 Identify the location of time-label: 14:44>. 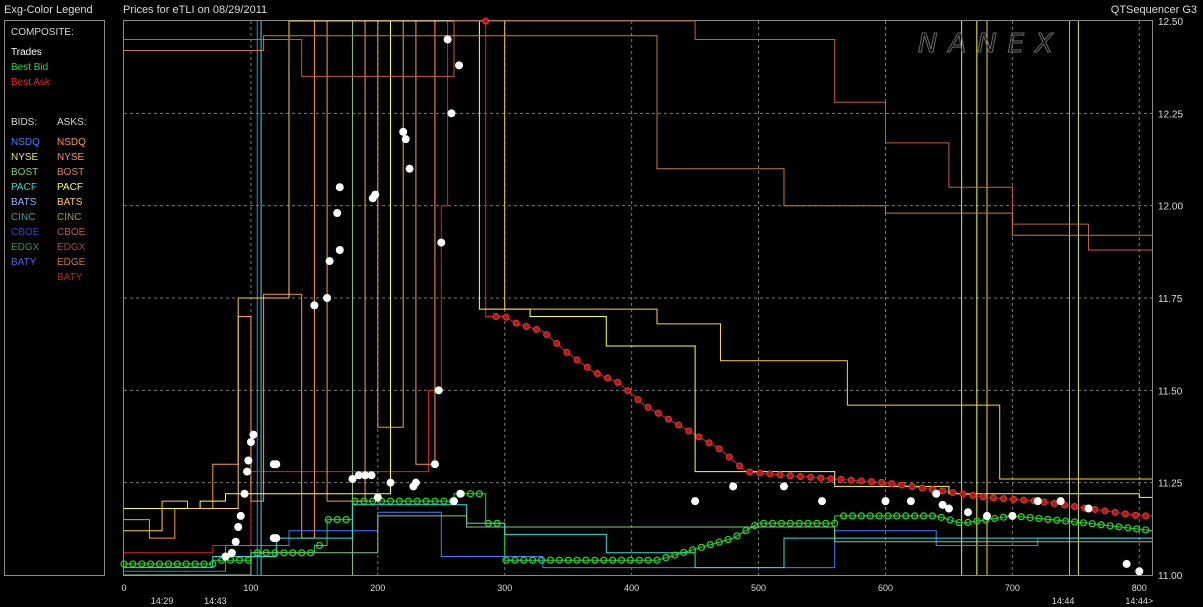
(1139, 601).